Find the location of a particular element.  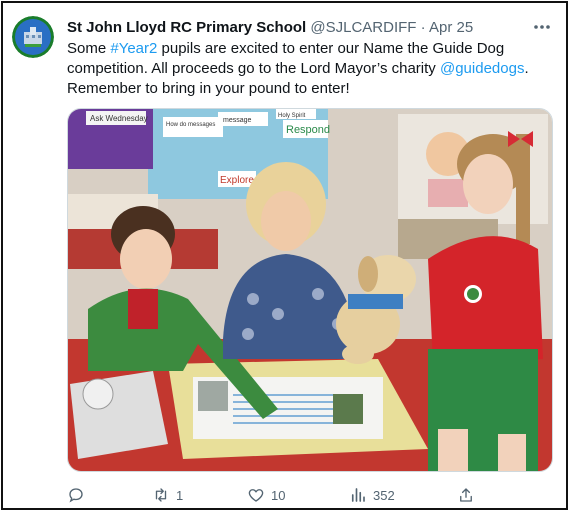

like-button: 10 is located at coordinates (266, 495).